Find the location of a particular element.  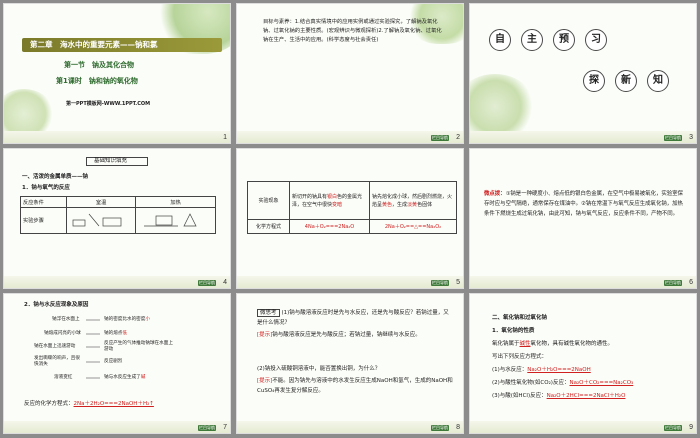

heading-2: 1．氧化钠的性质 is located at coordinates (513, 331).